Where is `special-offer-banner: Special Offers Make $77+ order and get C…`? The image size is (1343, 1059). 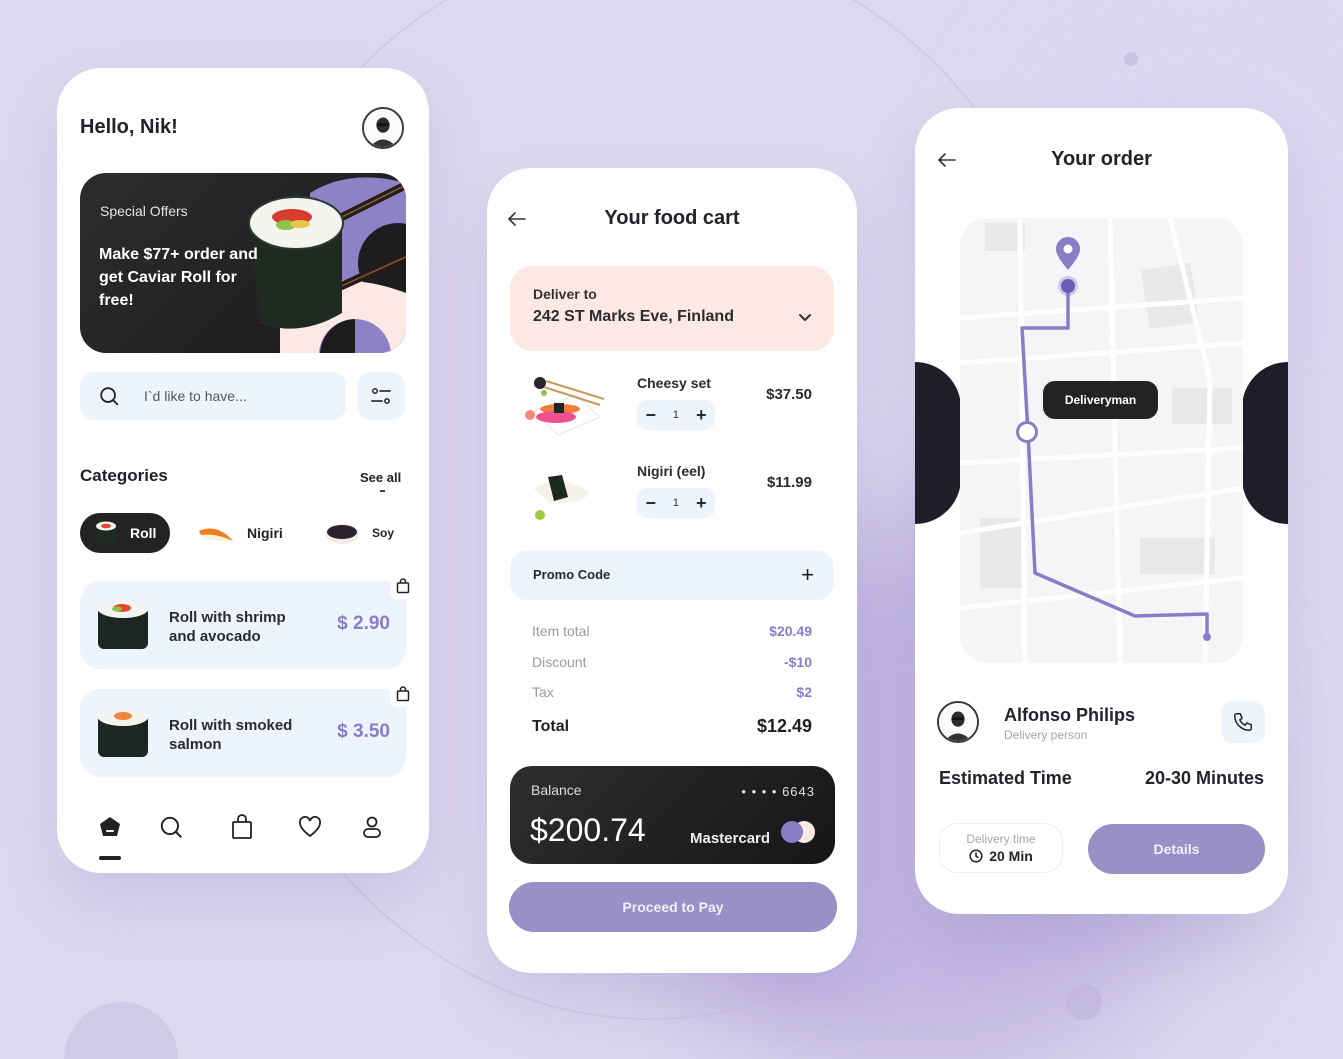 special-offer-banner: Special Offers Make $77+ order and get C… is located at coordinates (243, 263).